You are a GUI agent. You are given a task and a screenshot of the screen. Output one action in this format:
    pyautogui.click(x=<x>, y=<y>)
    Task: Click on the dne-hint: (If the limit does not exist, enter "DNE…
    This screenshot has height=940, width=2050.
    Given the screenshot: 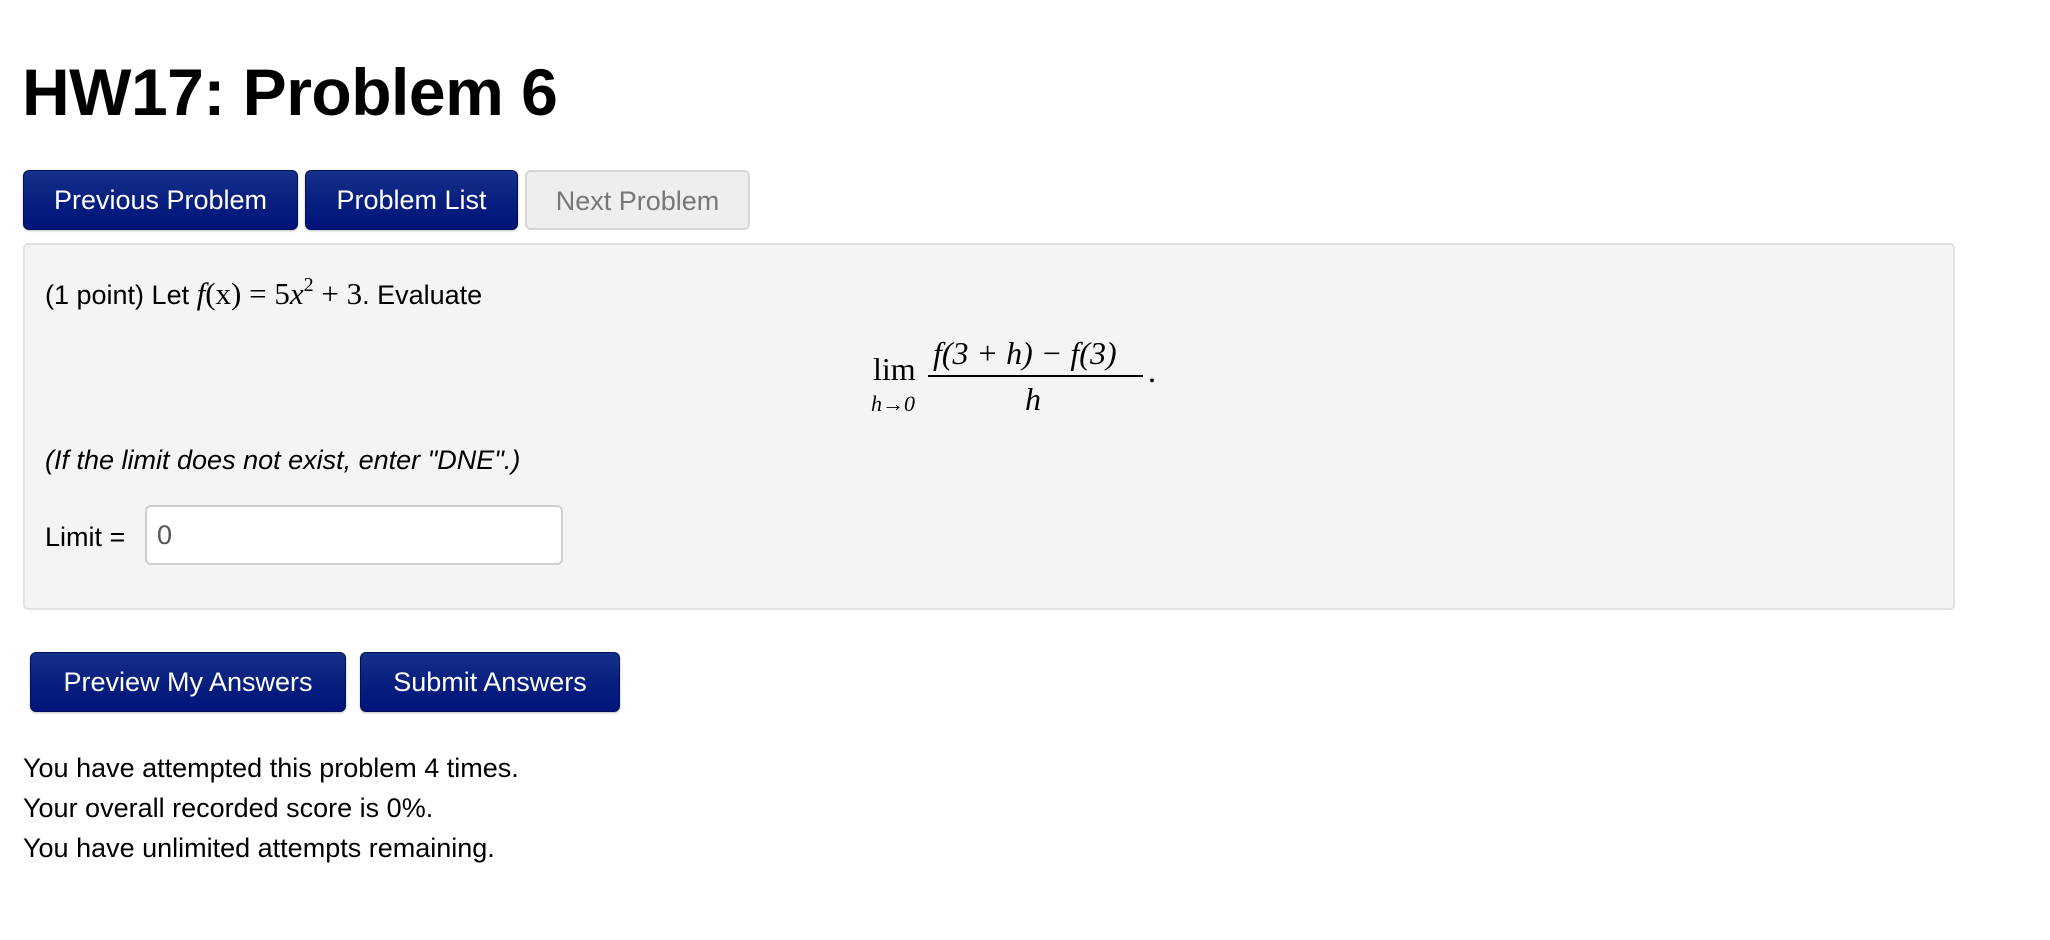 What is the action you would take?
    pyautogui.click(x=283, y=460)
    